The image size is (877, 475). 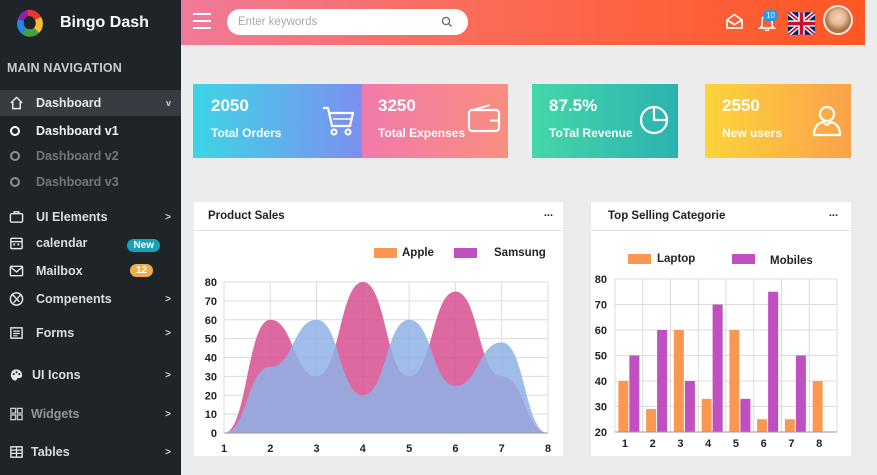 What do you see at coordinates (65, 68) in the screenshot?
I see `nav-heading: MAIN NAVIGATION` at bounding box center [65, 68].